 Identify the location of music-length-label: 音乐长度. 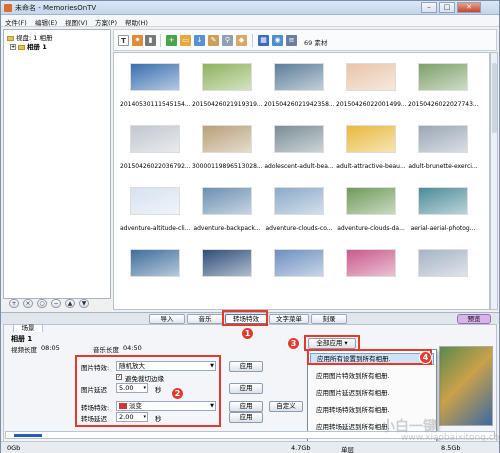
(106, 350).